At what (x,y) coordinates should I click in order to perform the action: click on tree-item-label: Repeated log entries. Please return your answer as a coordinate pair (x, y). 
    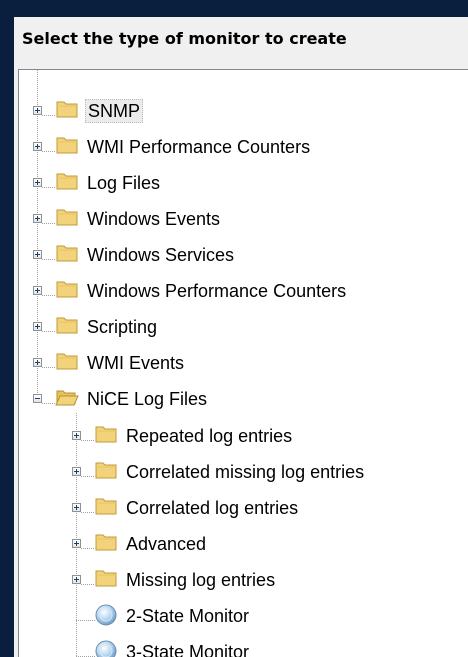
    Looking at the image, I should click on (209, 436).